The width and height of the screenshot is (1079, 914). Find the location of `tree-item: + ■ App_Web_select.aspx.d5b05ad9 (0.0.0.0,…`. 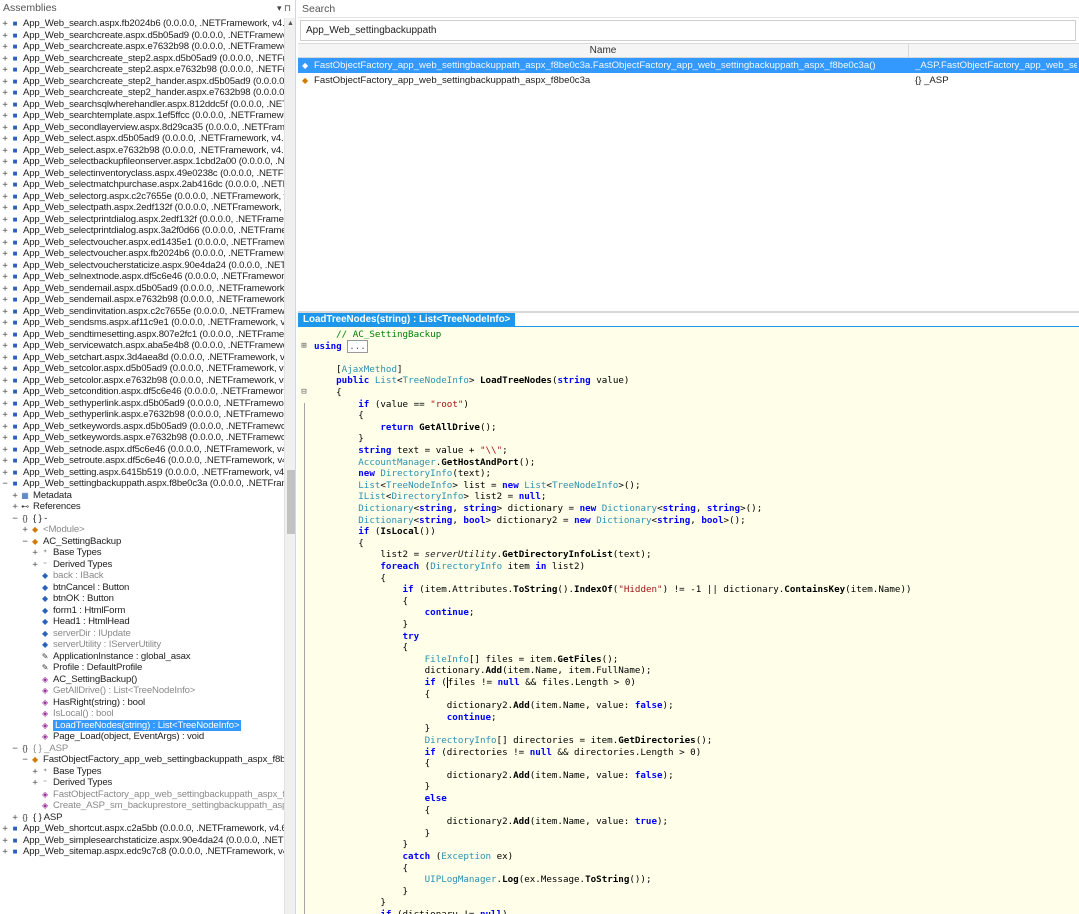

tree-item: + ■ App_Web_select.aspx.d5b05ad9 (0.0.0.0,… is located at coordinates (142, 139).